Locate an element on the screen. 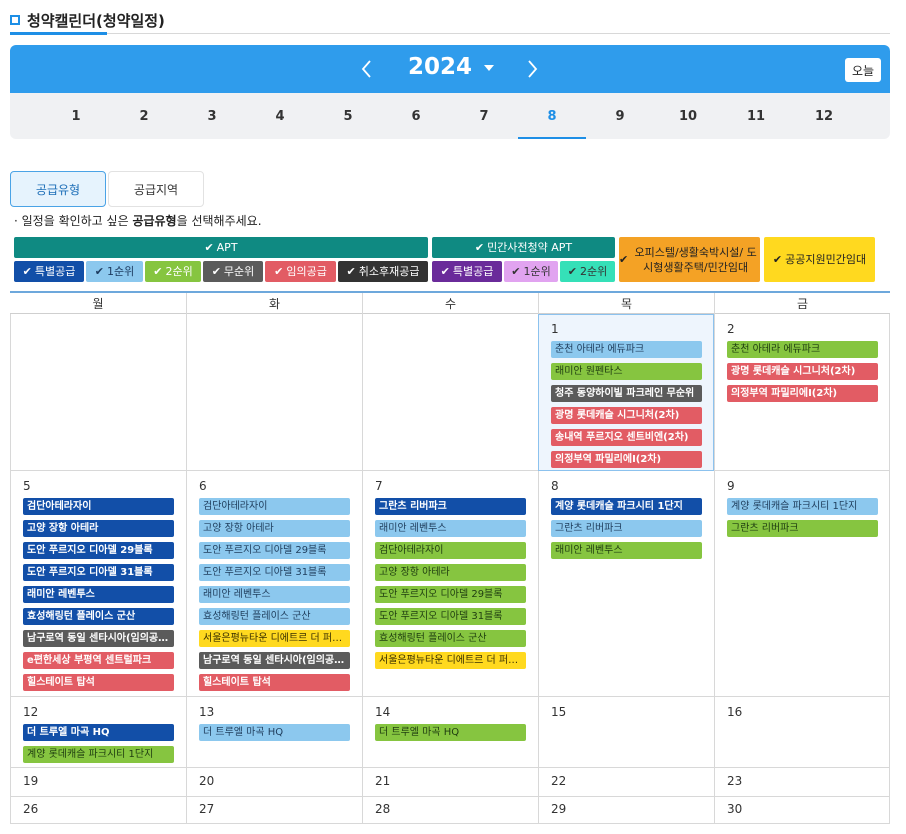 This screenshot has height=834, width=906. legend-apt-item-1: ✔ 1순위 is located at coordinates (114, 271).